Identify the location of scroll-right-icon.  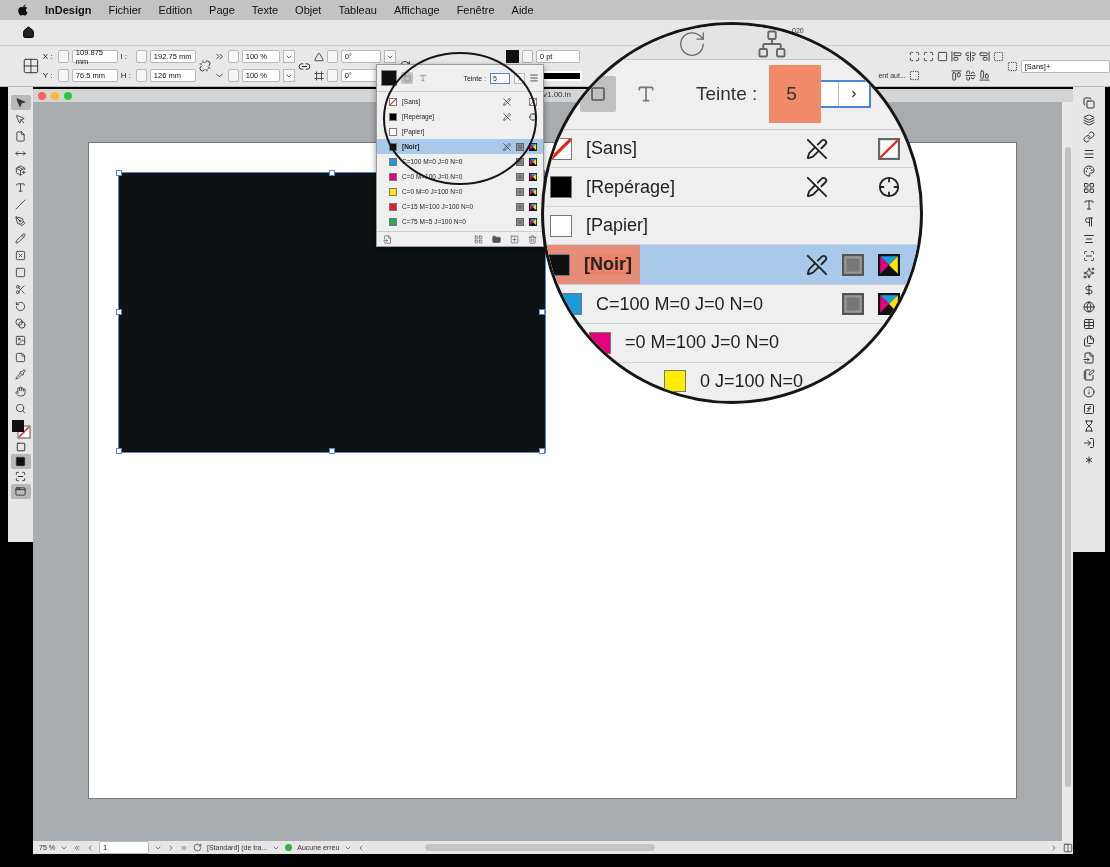
(1054, 847).